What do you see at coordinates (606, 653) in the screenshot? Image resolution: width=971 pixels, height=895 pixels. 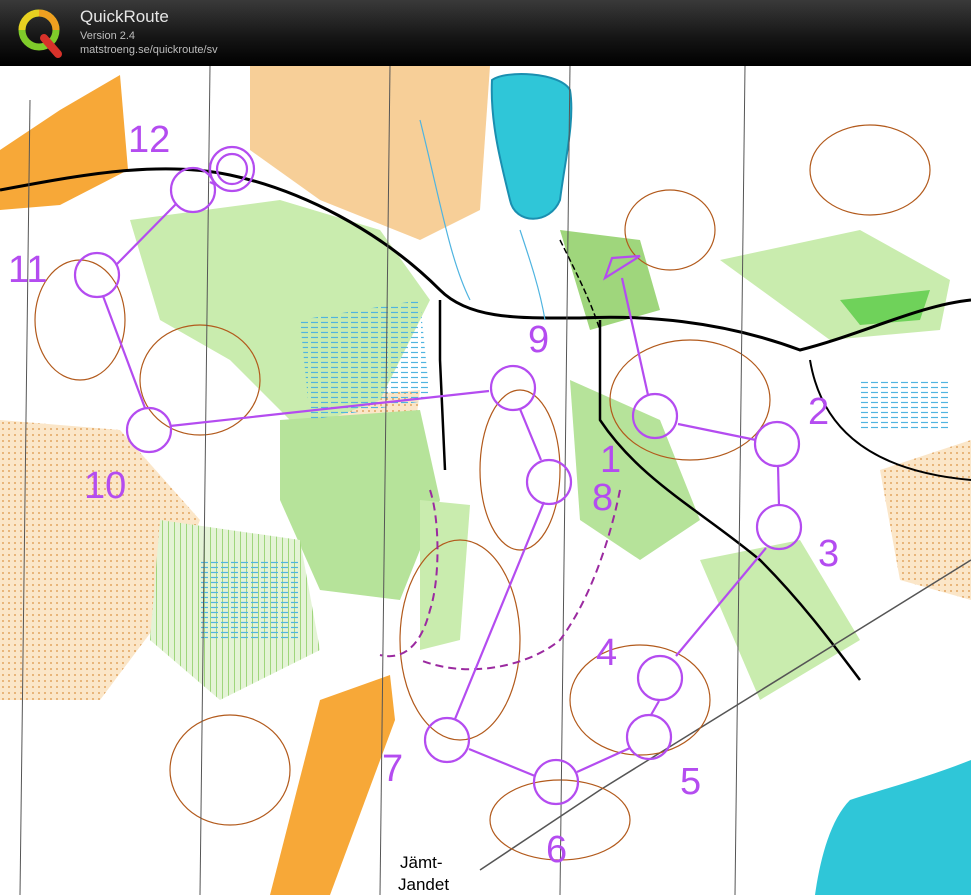 I see `control-number-4: 4` at bounding box center [606, 653].